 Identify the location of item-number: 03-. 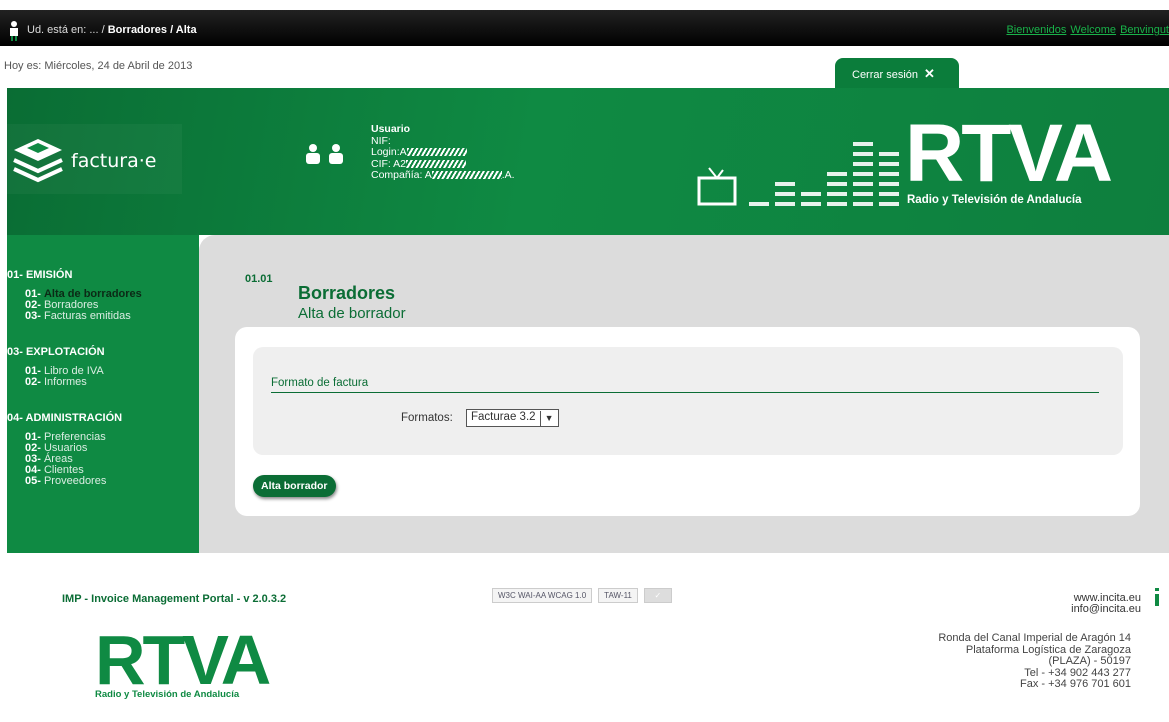
(33, 316).